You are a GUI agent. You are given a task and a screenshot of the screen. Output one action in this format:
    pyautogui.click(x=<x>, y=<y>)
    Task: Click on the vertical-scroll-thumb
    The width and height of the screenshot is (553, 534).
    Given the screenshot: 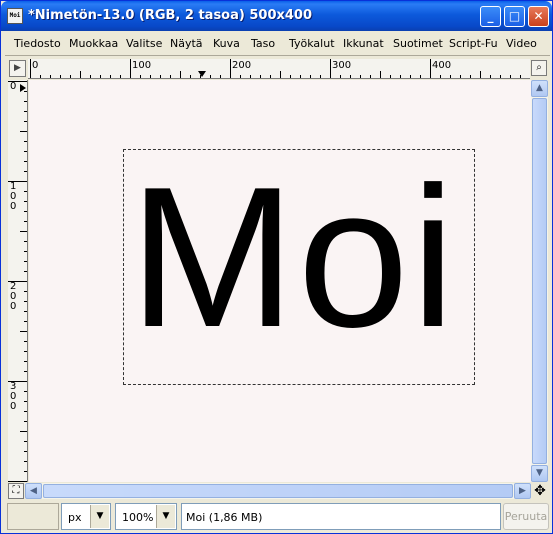 What is the action you would take?
    pyautogui.click(x=539, y=281)
    